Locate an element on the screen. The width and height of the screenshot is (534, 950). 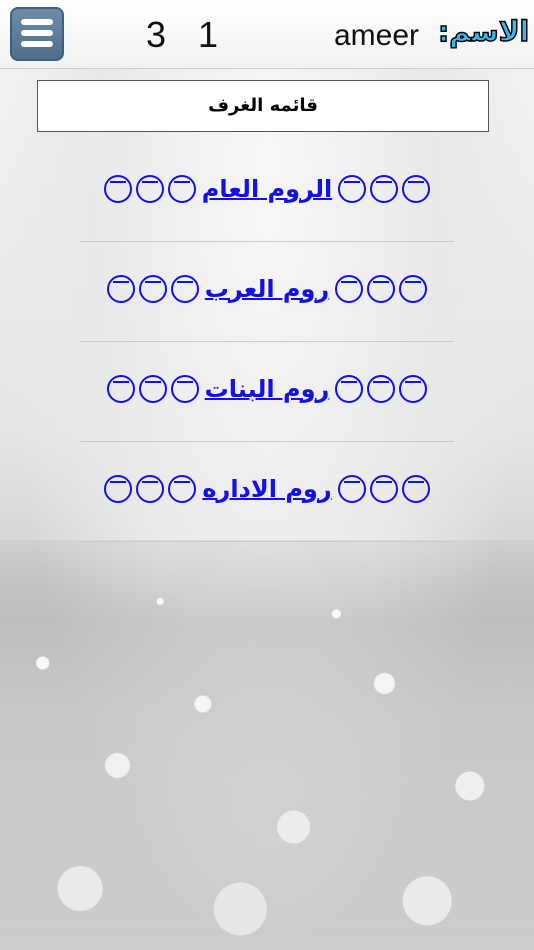
room-item: روم العرب is located at coordinates (267, 292).